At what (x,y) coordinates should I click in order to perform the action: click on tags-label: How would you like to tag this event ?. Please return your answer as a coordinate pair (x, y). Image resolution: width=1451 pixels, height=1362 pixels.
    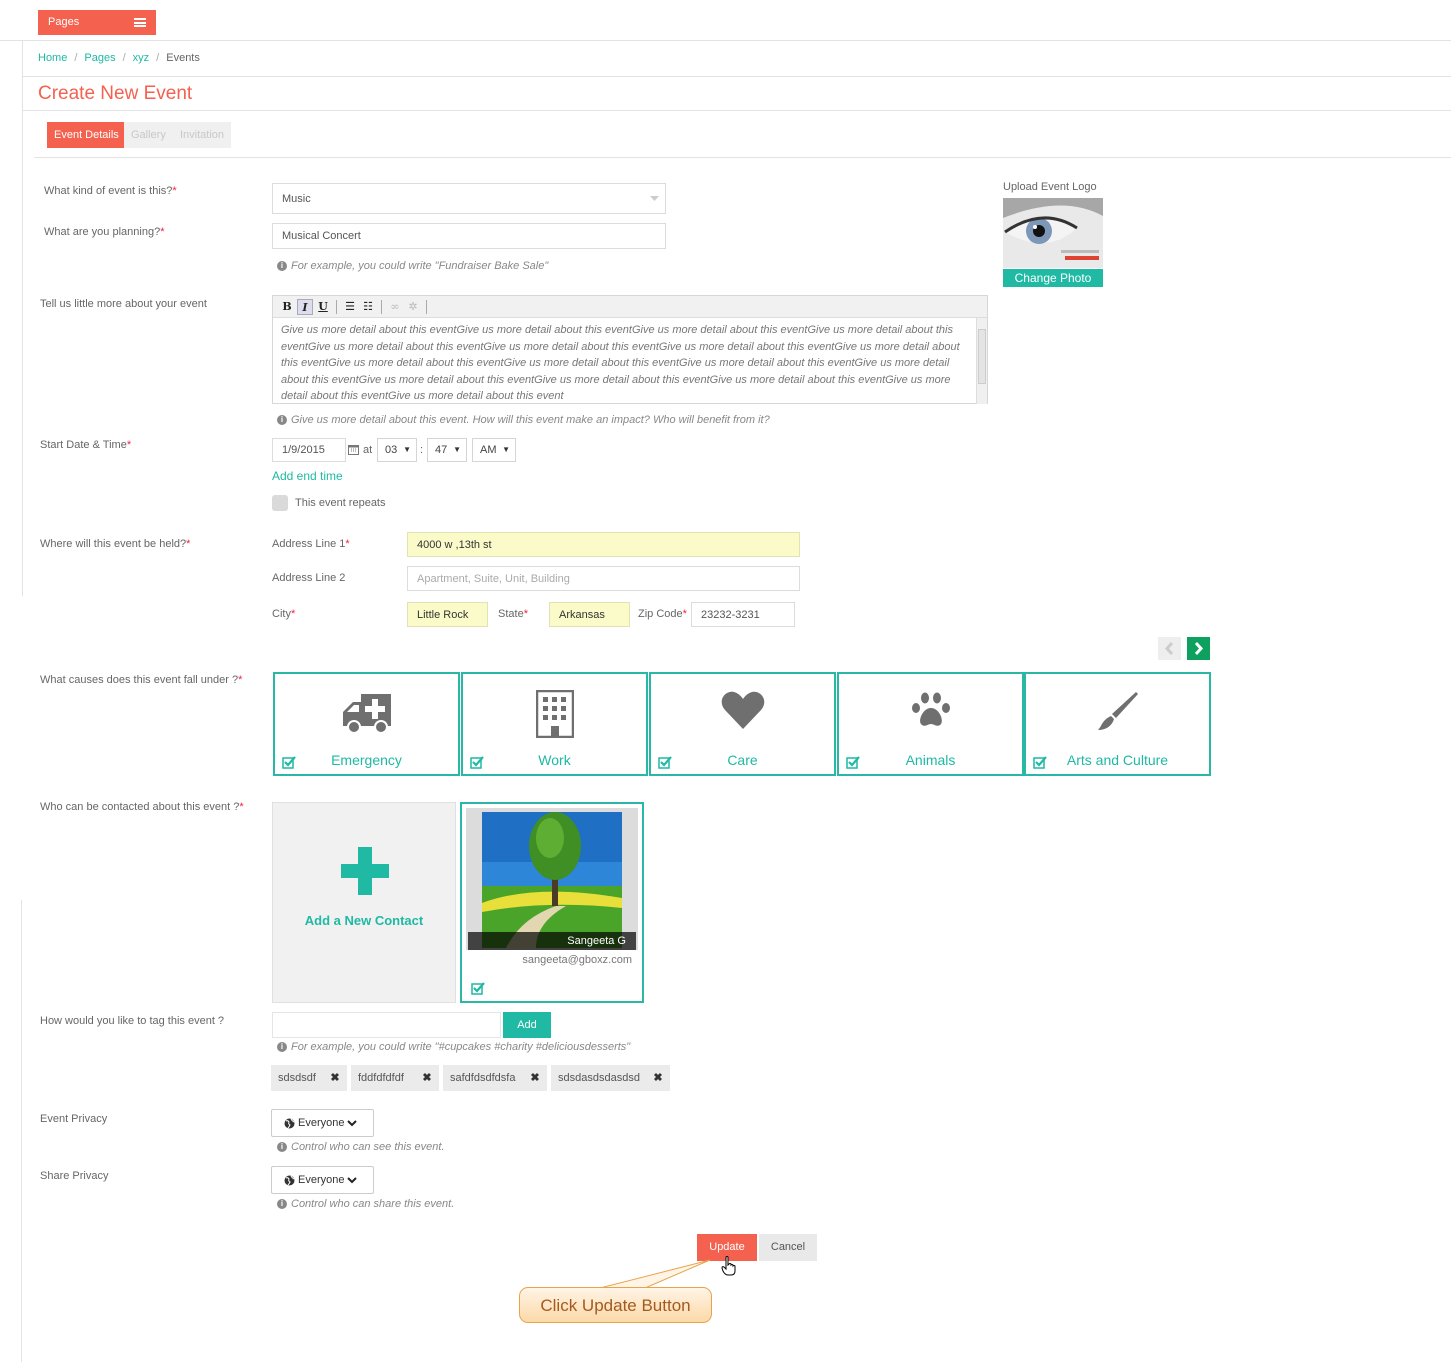
    Looking at the image, I should click on (132, 1021).